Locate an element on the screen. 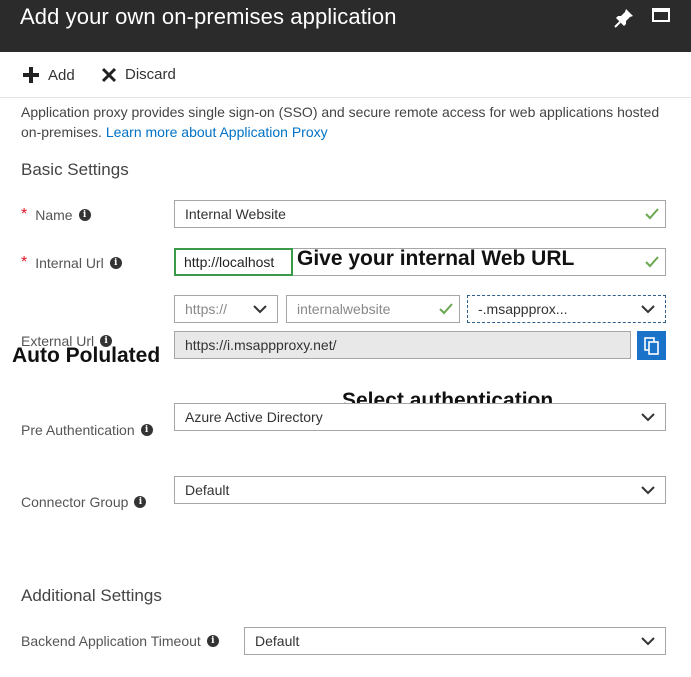  name-input: Internal Website is located at coordinates (420, 214).